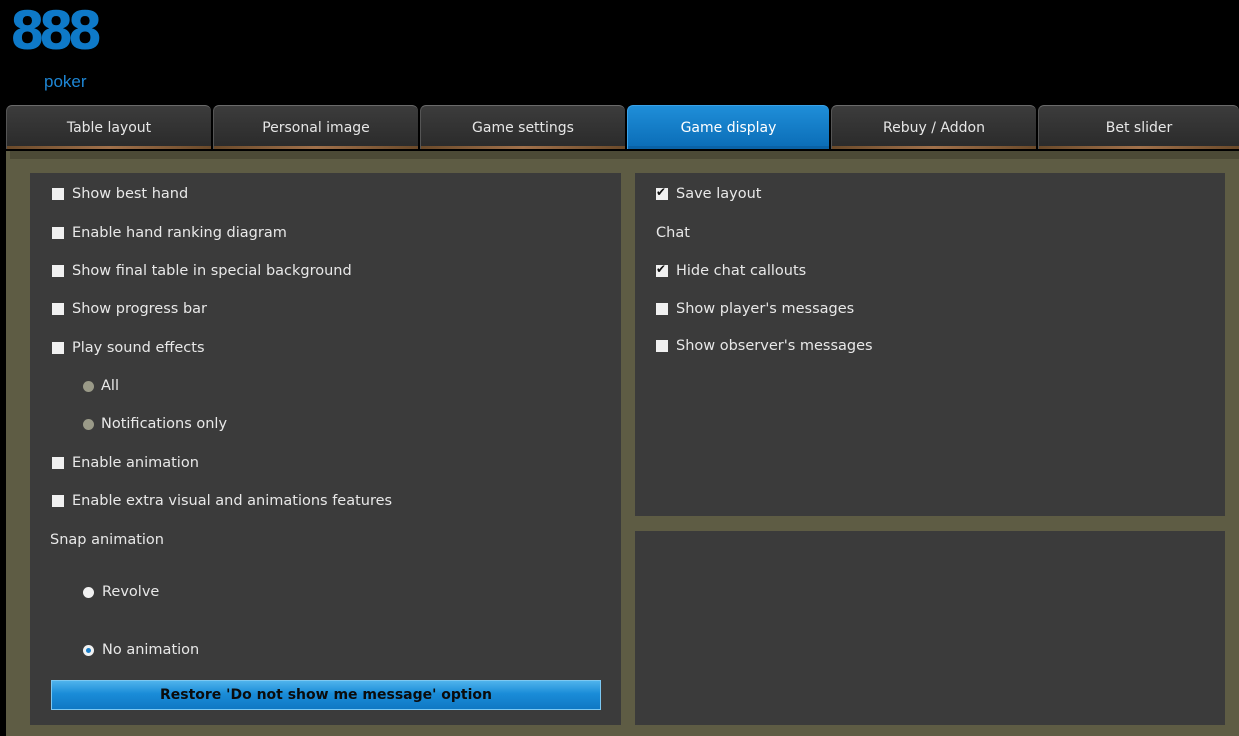 This screenshot has height=736, width=1239. I want to click on right-bottom-panel, so click(930, 628).